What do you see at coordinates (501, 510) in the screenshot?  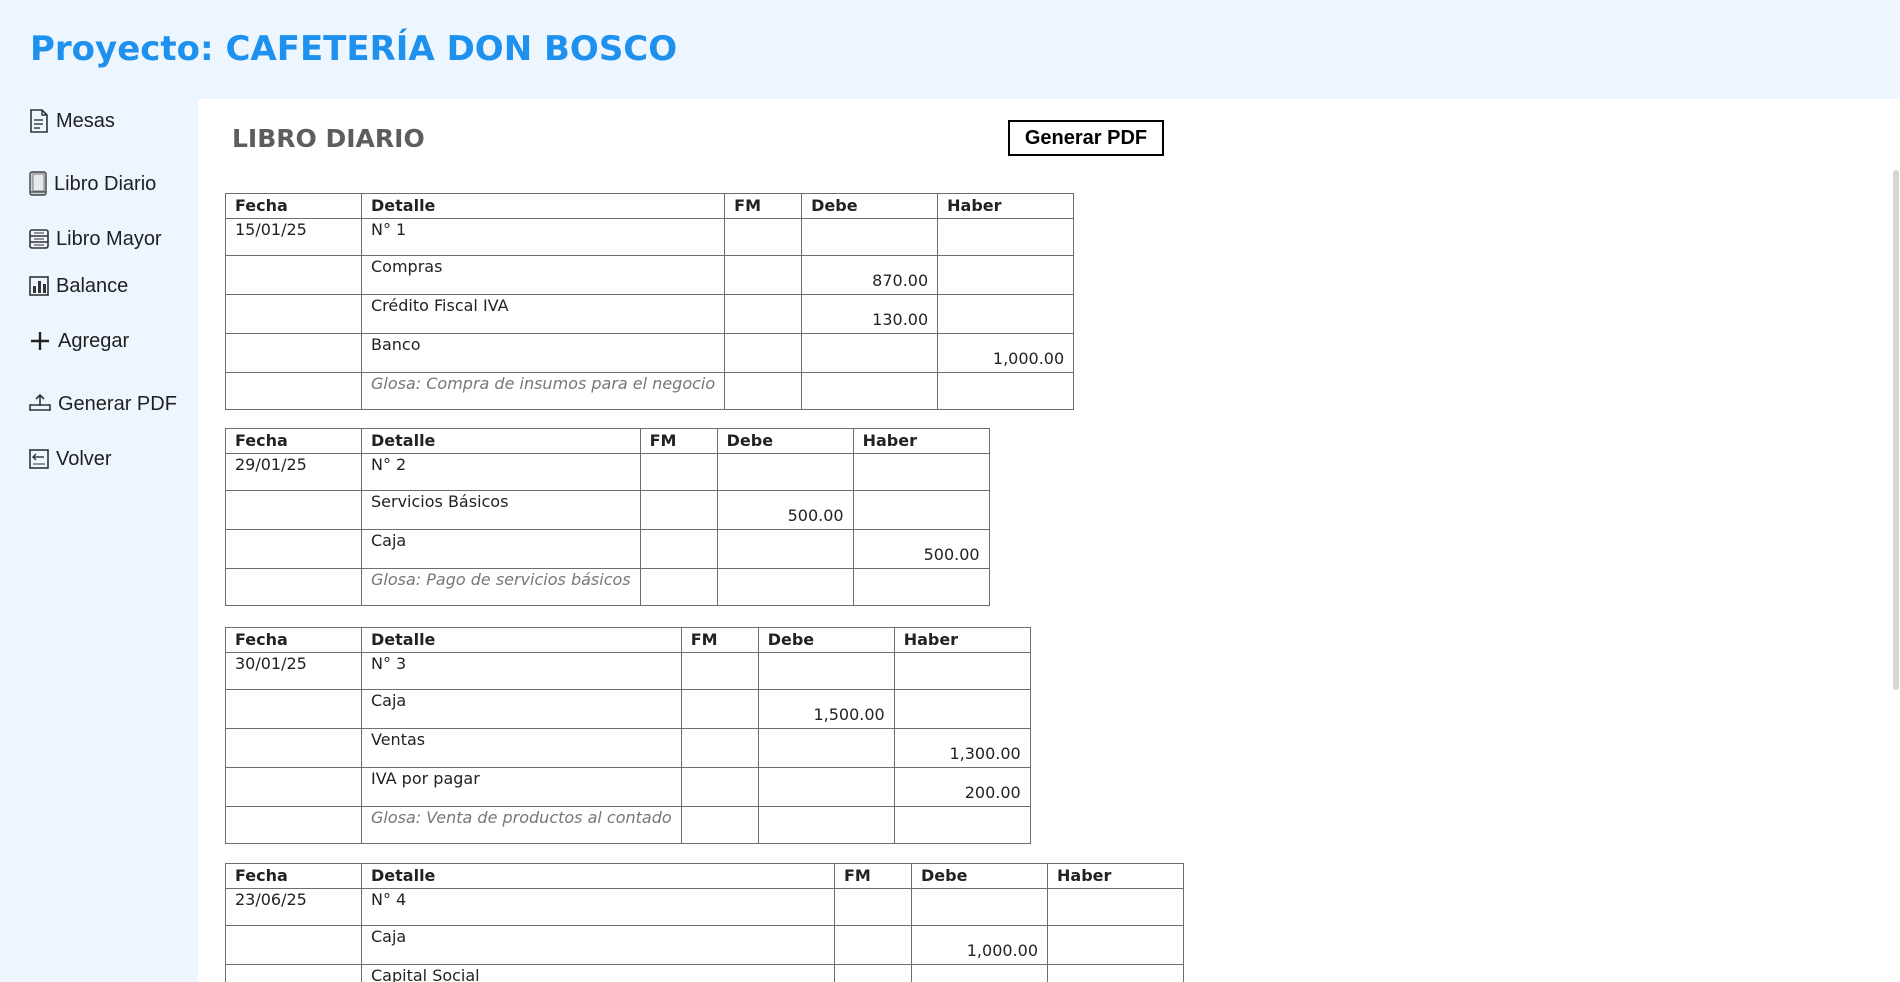 I see `account-detail: Servicios Básicos` at bounding box center [501, 510].